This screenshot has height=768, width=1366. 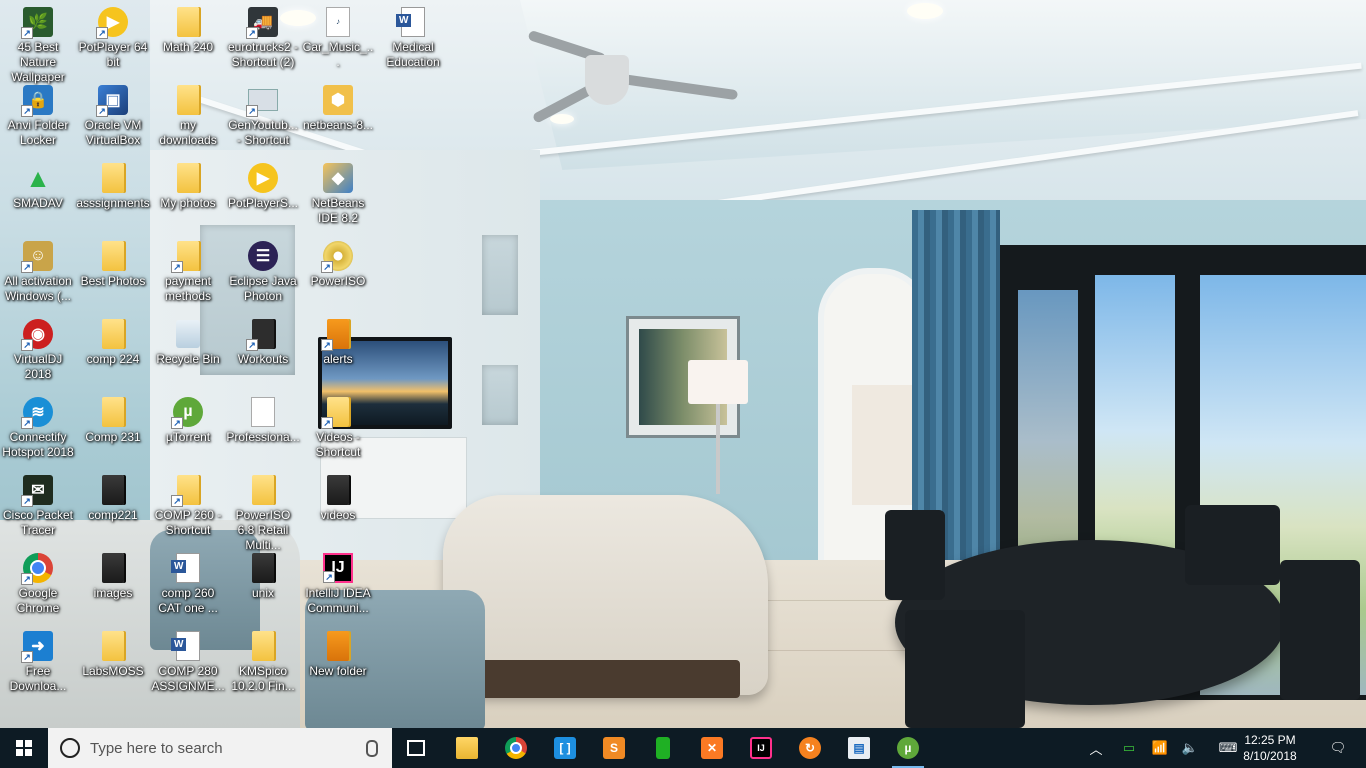 What do you see at coordinates (156, 748) in the screenshot?
I see `search-placeholder: Type here to search` at bounding box center [156, 748].